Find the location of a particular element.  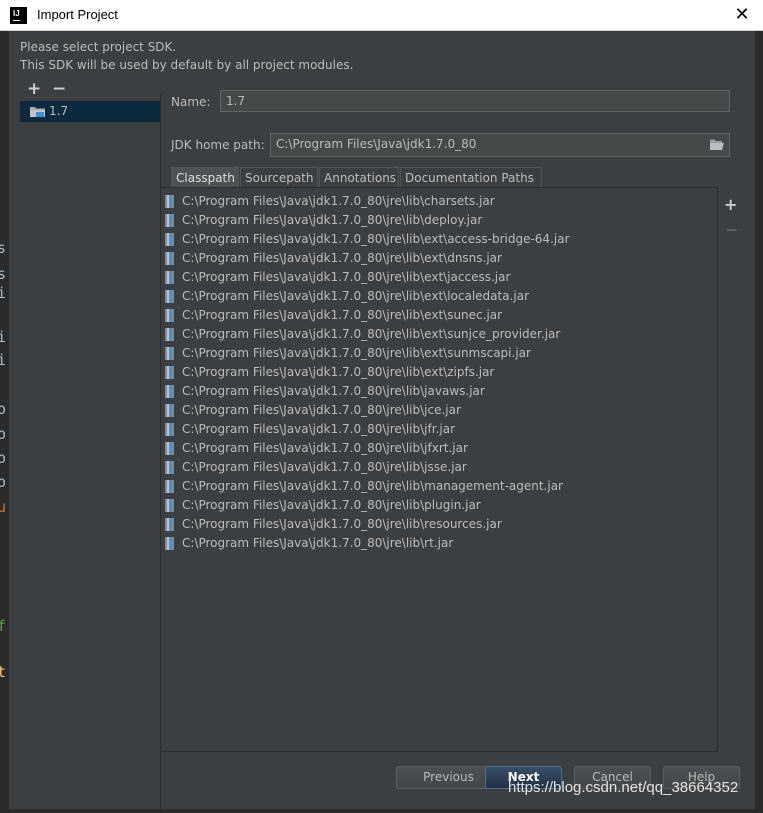

sdk-list-item-selected: 1.7 is located at coordinates (90, 111).